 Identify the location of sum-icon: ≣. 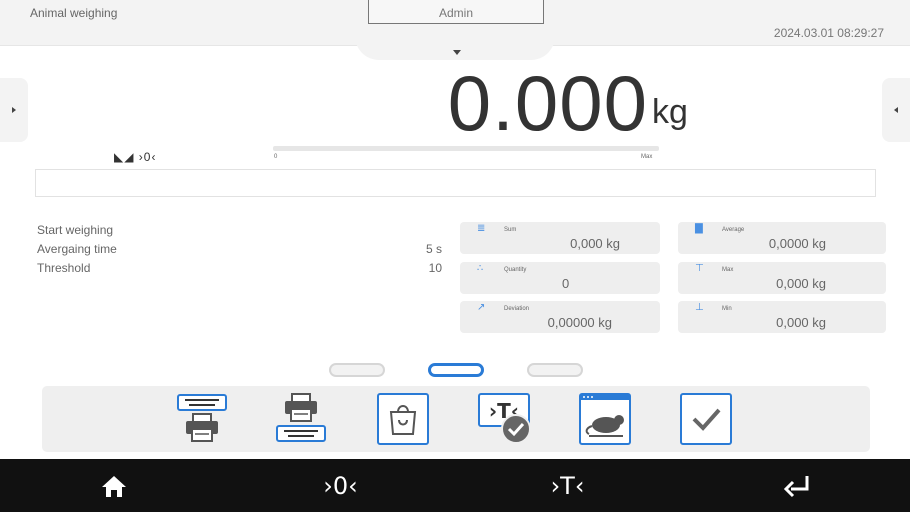
(481, 228).